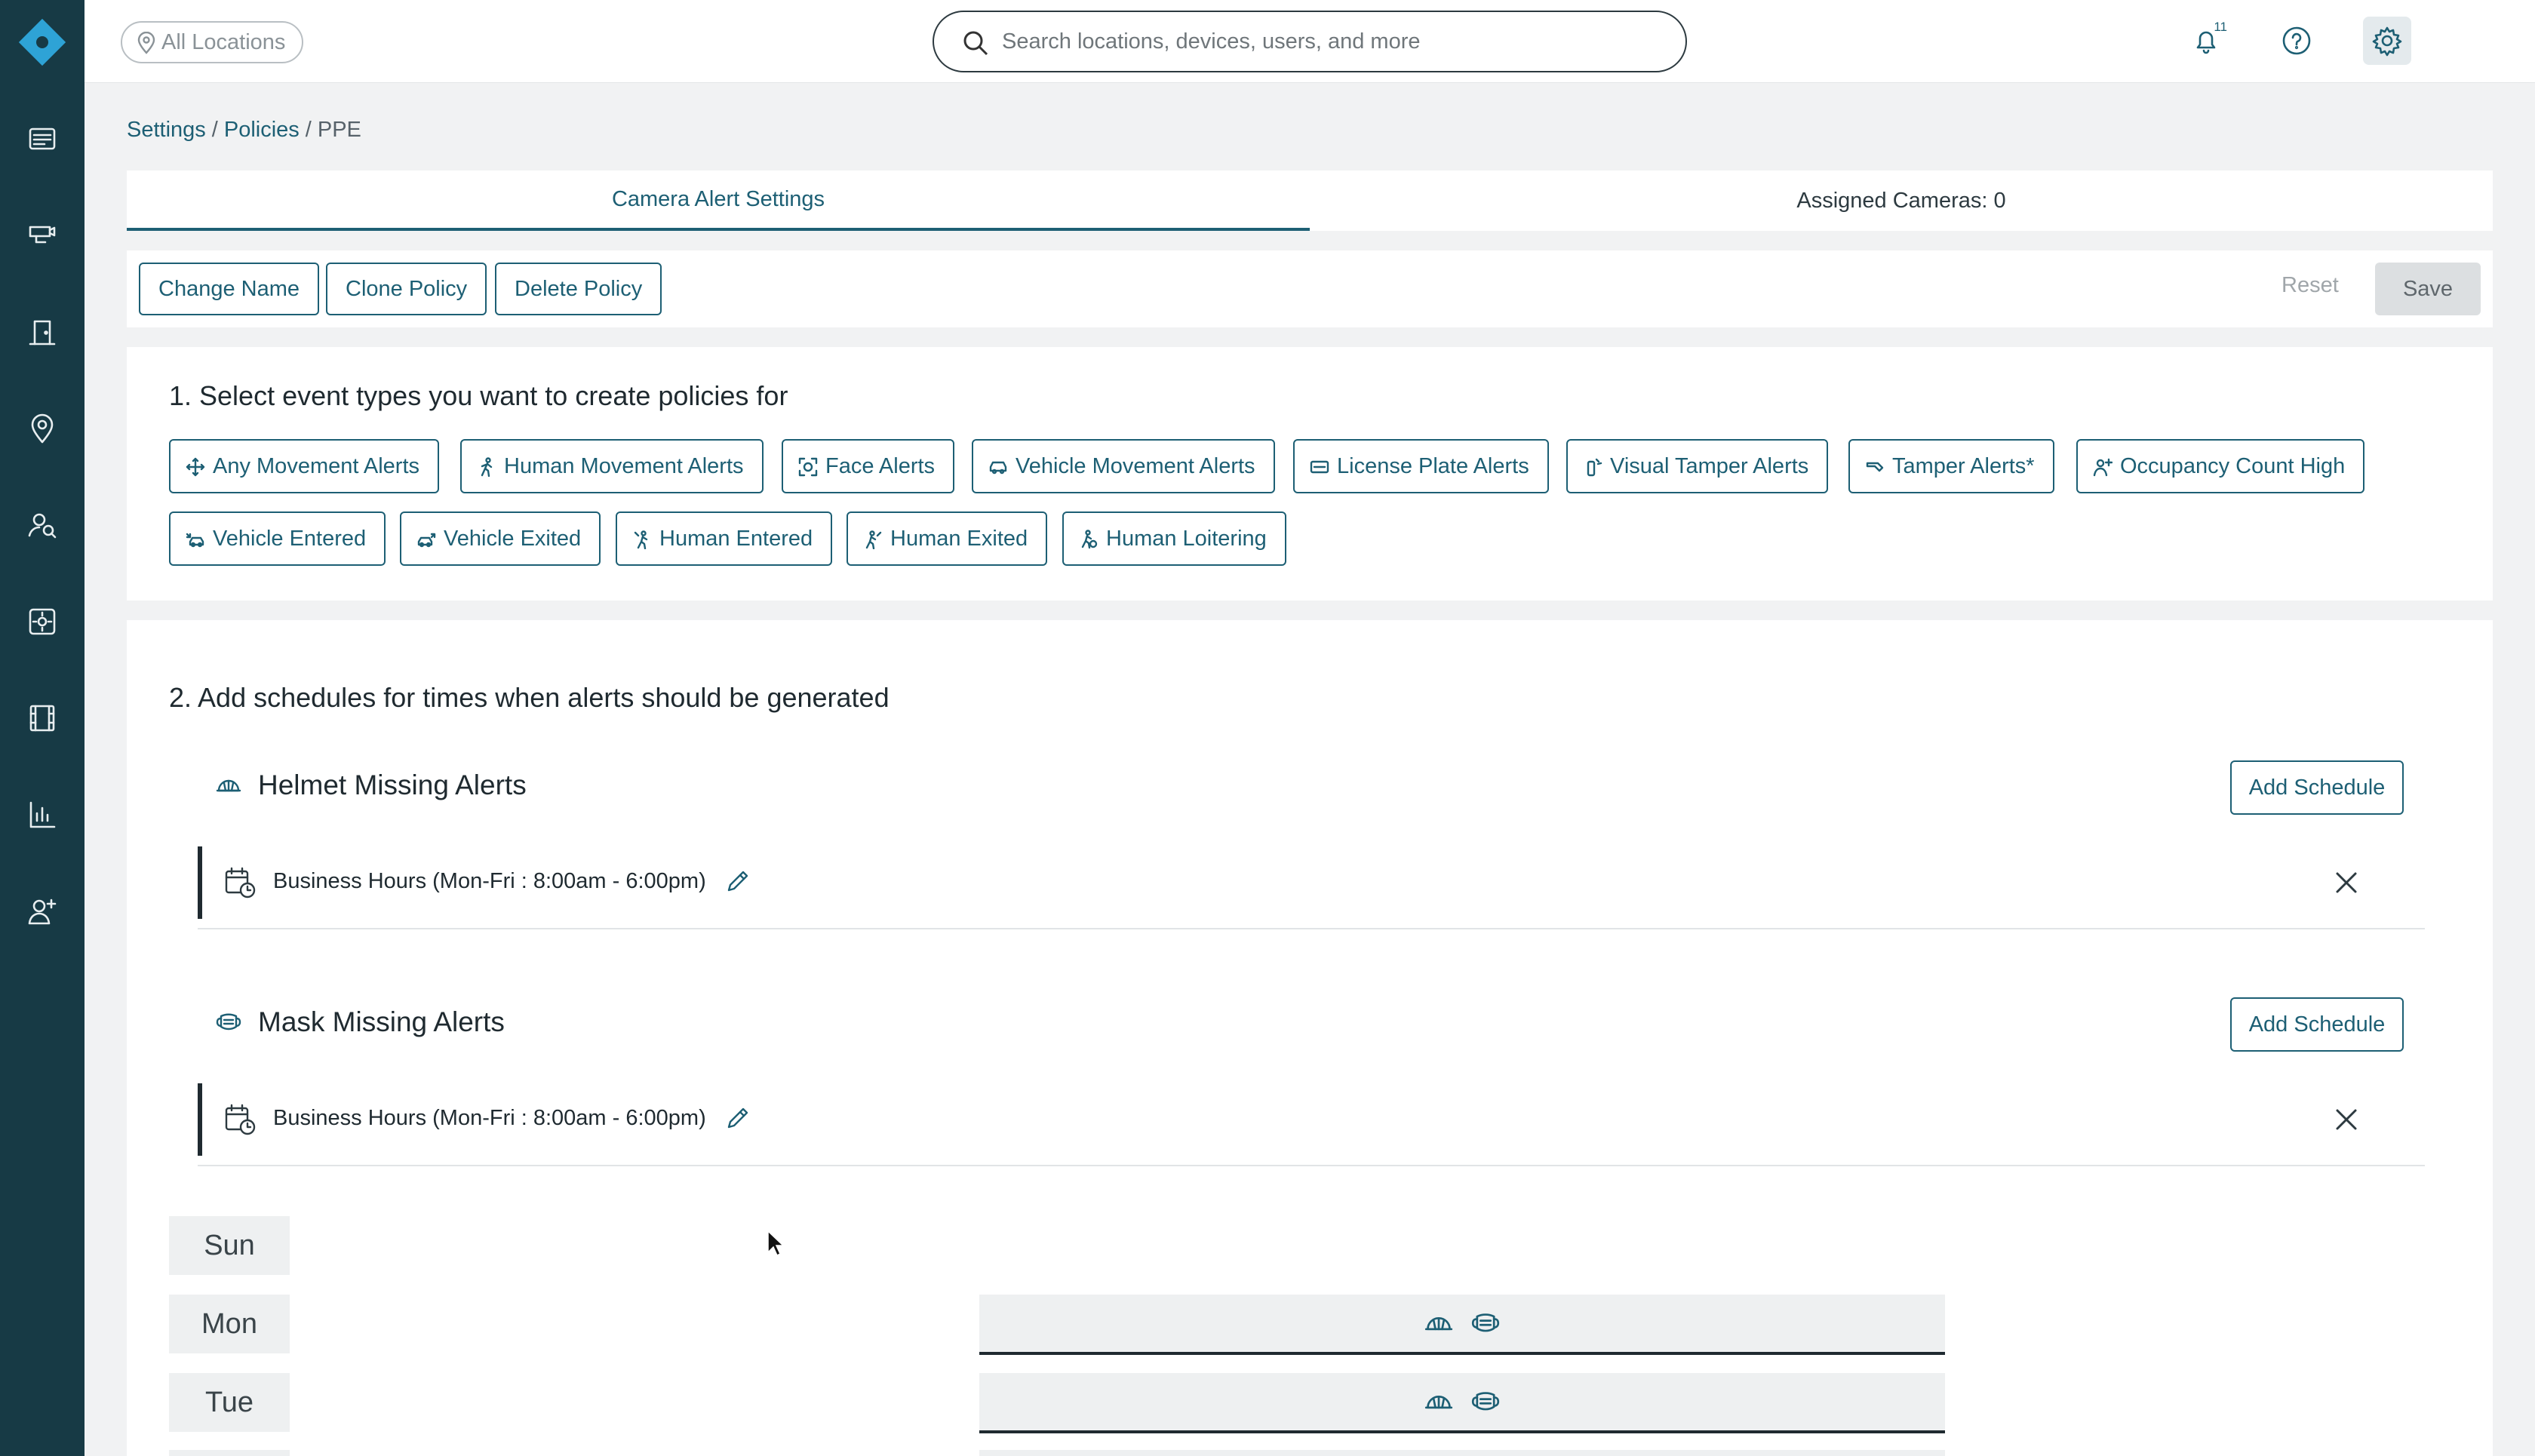 The height and width of the screenshot is (1456, 2535). I want to click on breadcrumb-policies: Policies, so click(262, 130).